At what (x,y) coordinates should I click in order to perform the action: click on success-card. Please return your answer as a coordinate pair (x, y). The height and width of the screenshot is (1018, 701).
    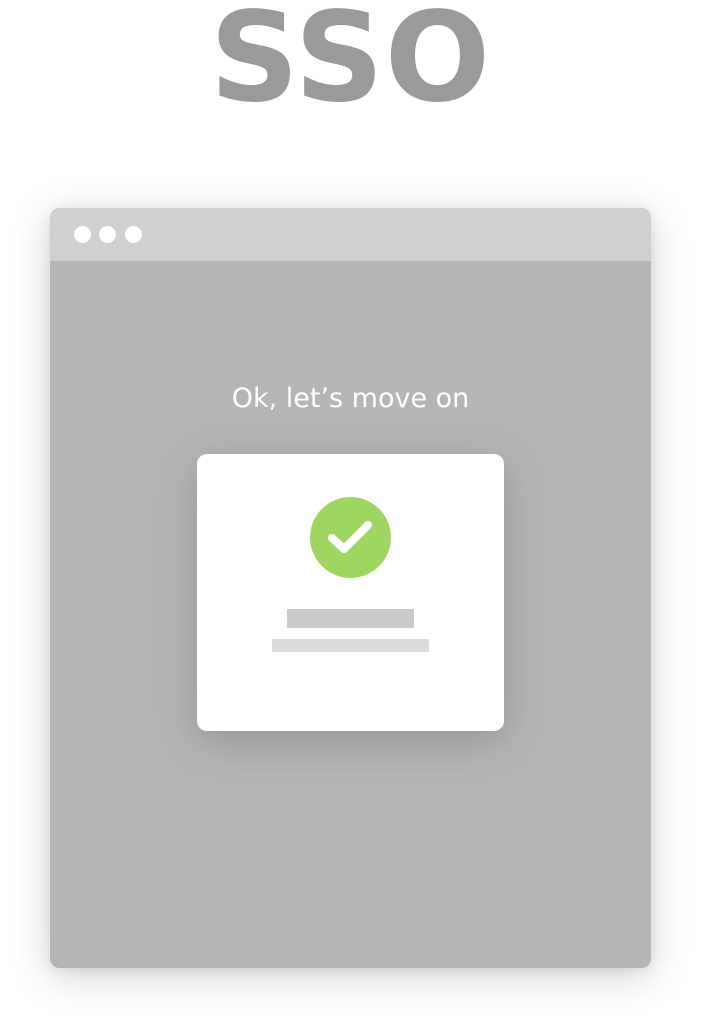
    Looking at the image, I should click on (350, 592).